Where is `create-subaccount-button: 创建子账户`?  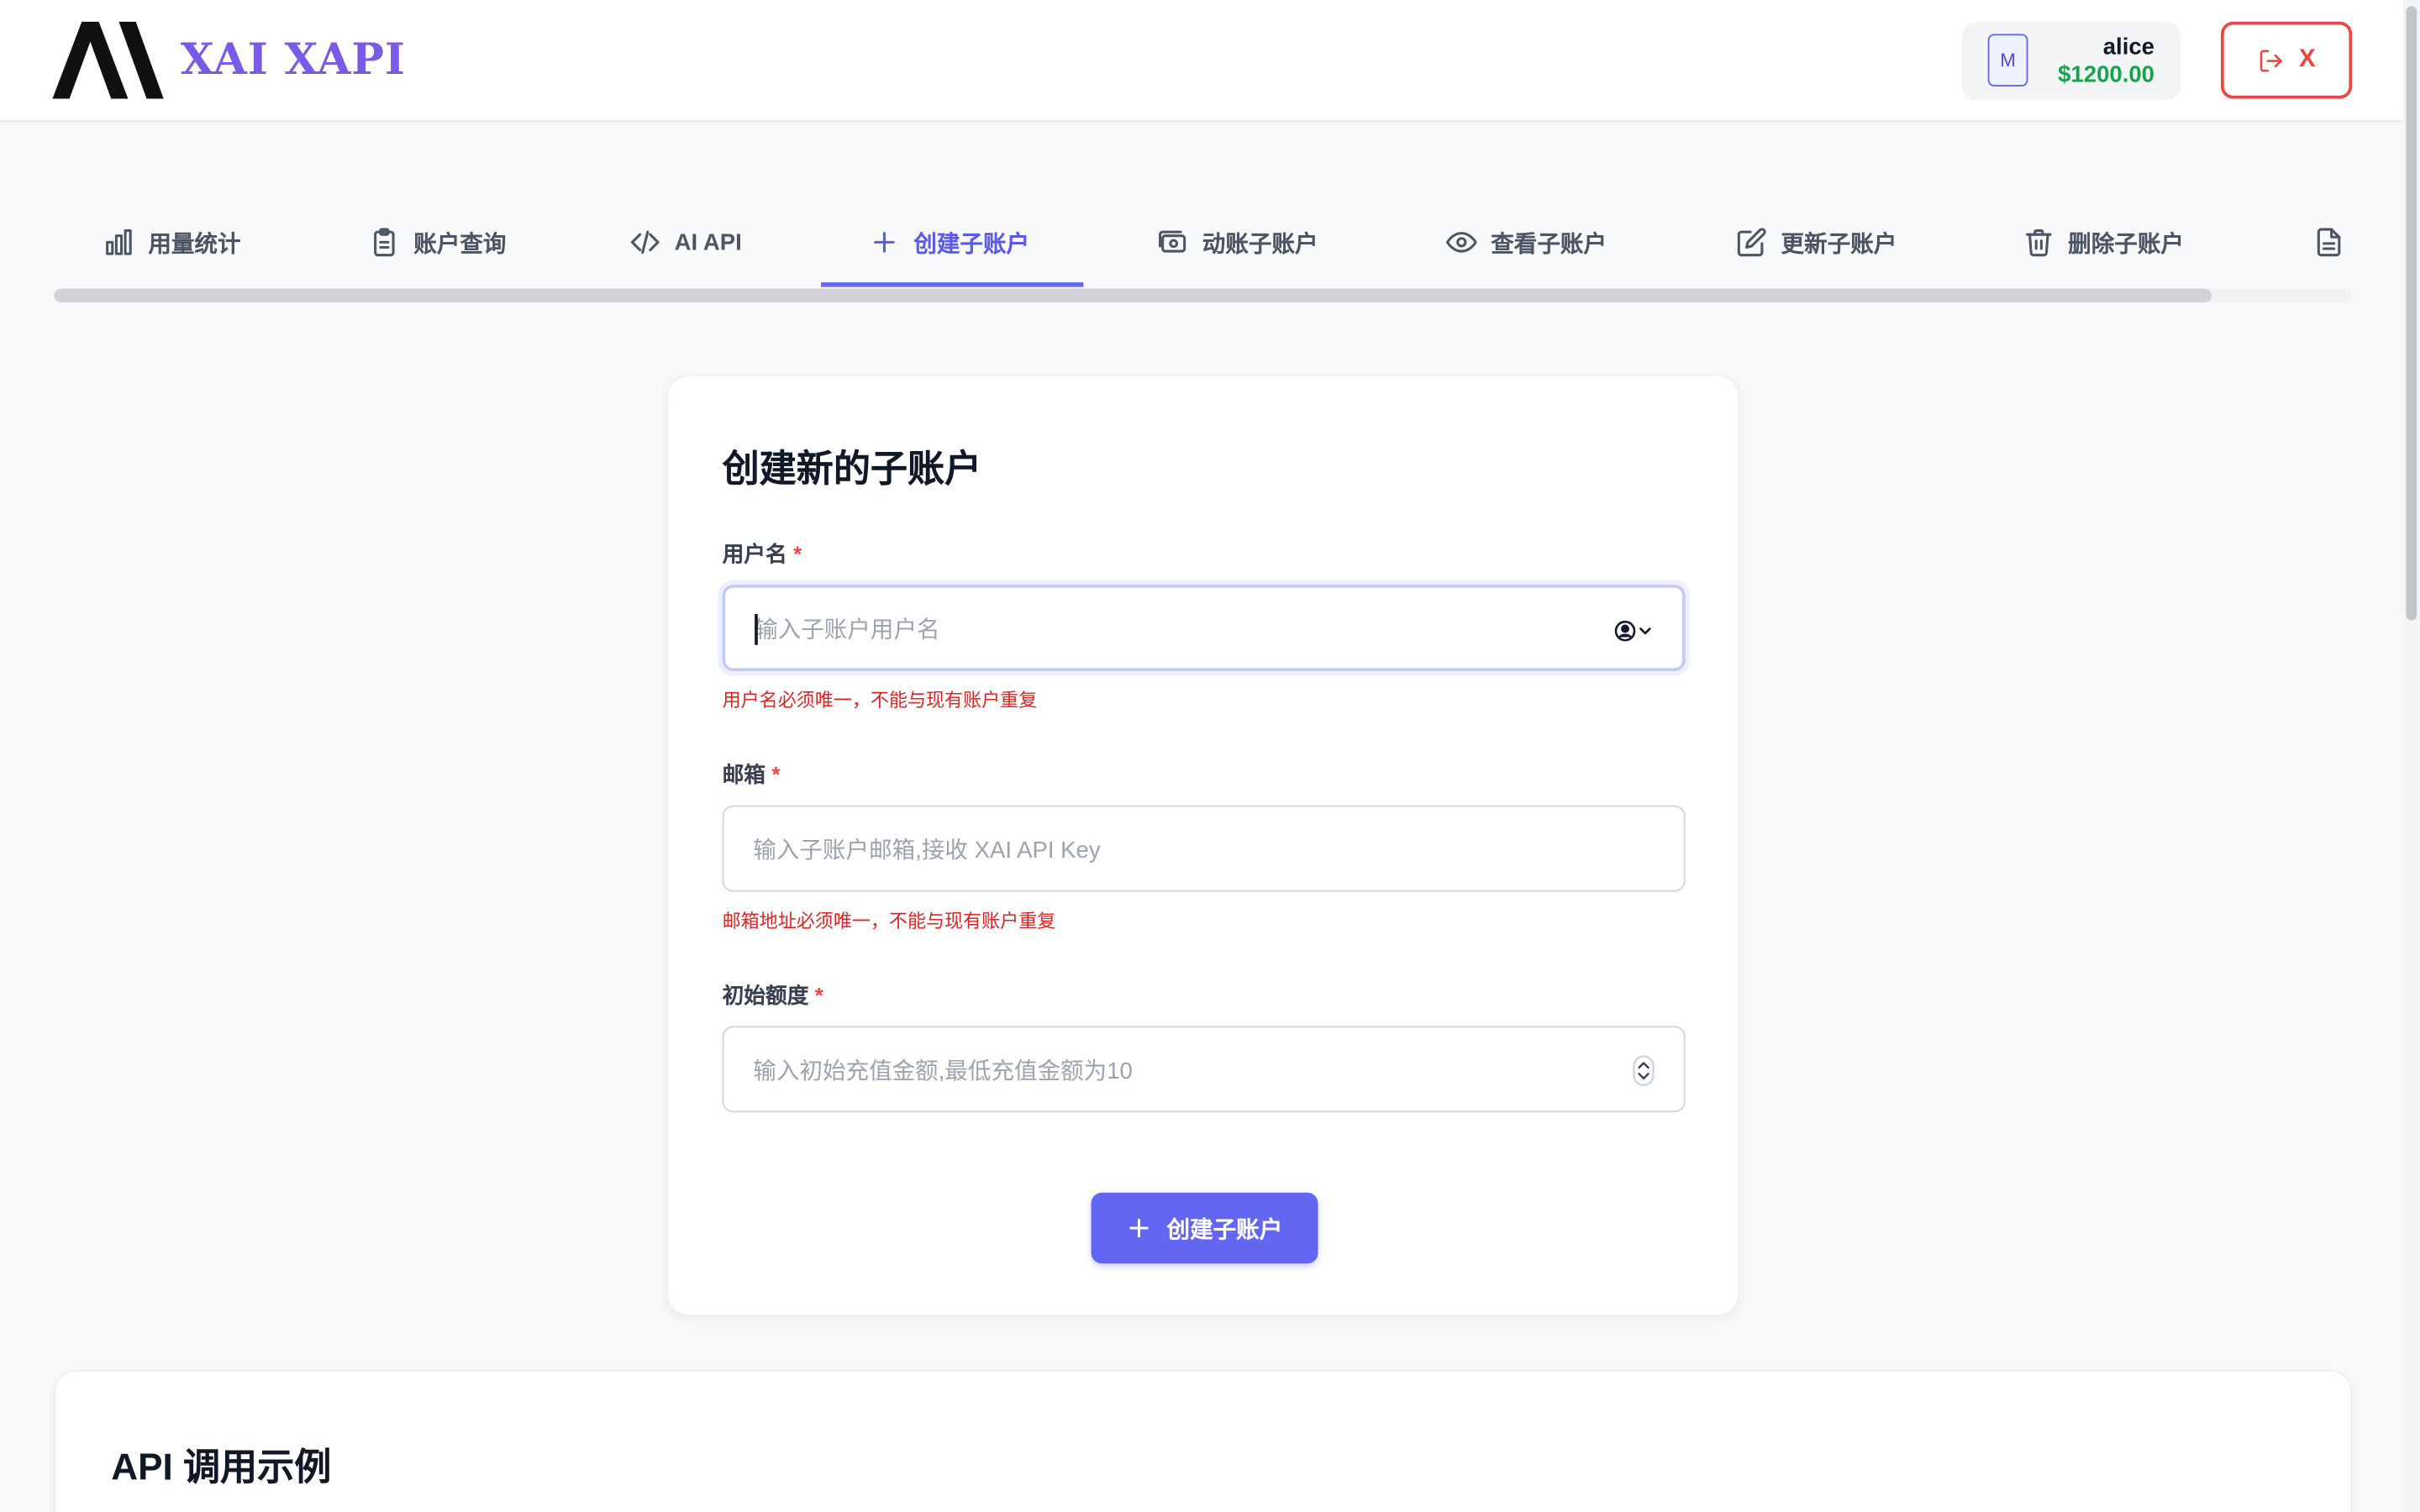 create-subaccount-button: 创建子账户 is located at coordinates (1204, 1228).